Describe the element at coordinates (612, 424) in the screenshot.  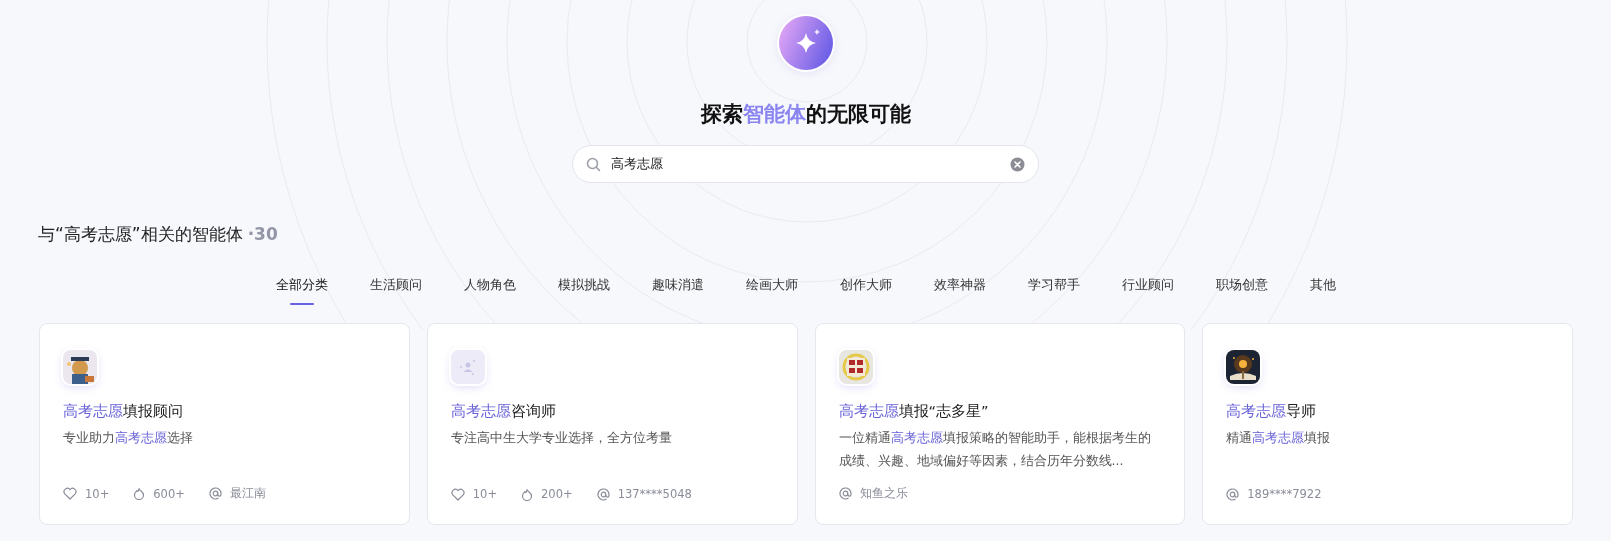
I see `agent-card: 高考志愿咨询师 专注高中生大学专业选择，全方位考量 10+ 200+ 137****5048` at that location.